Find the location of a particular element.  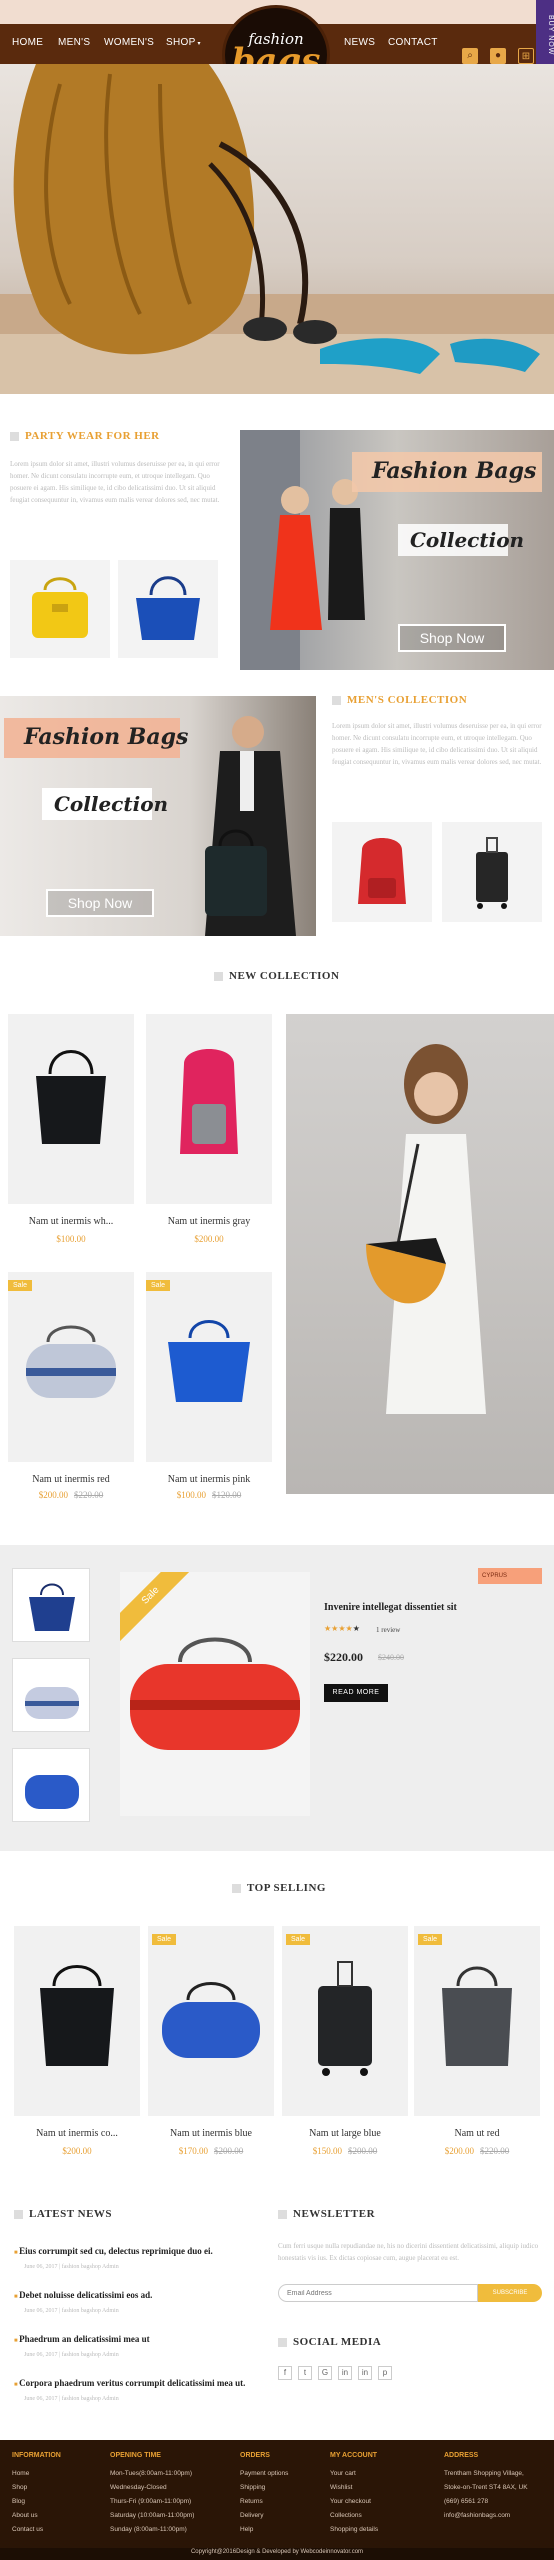

subscribe-button: SUBSCRIBE is located at coordinates (510, 2293).